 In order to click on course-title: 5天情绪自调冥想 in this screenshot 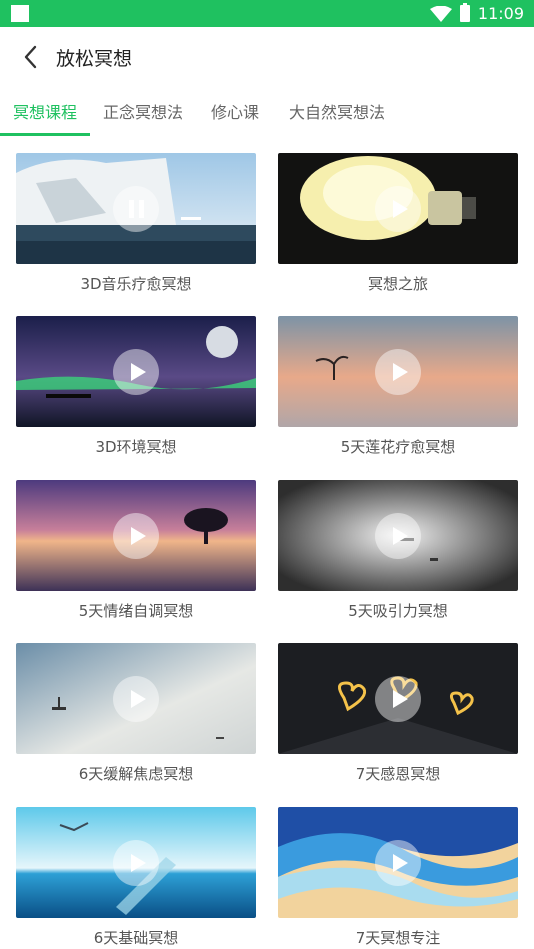, I will do `click(136, 611)`.